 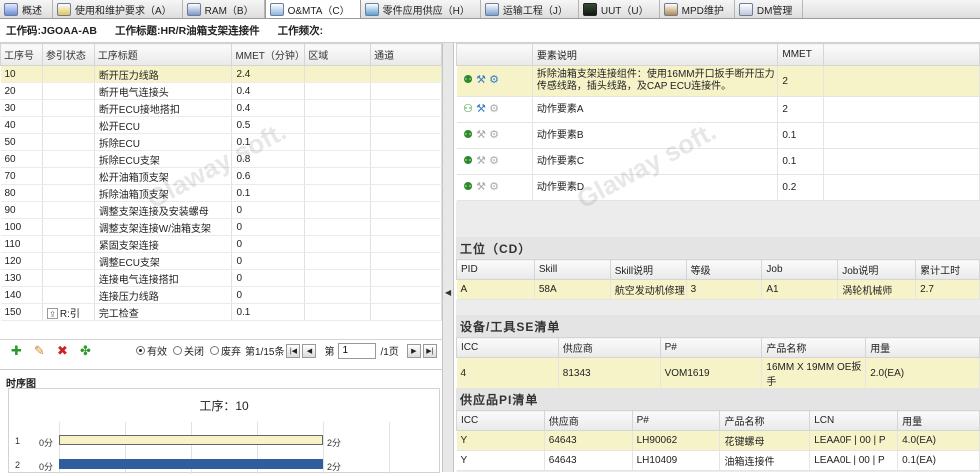 What do you see at coordinates (221, 261) in the screenshot?
I see `operation-row: 120 调整ECU支架 0` at bounding box center [221, 261].